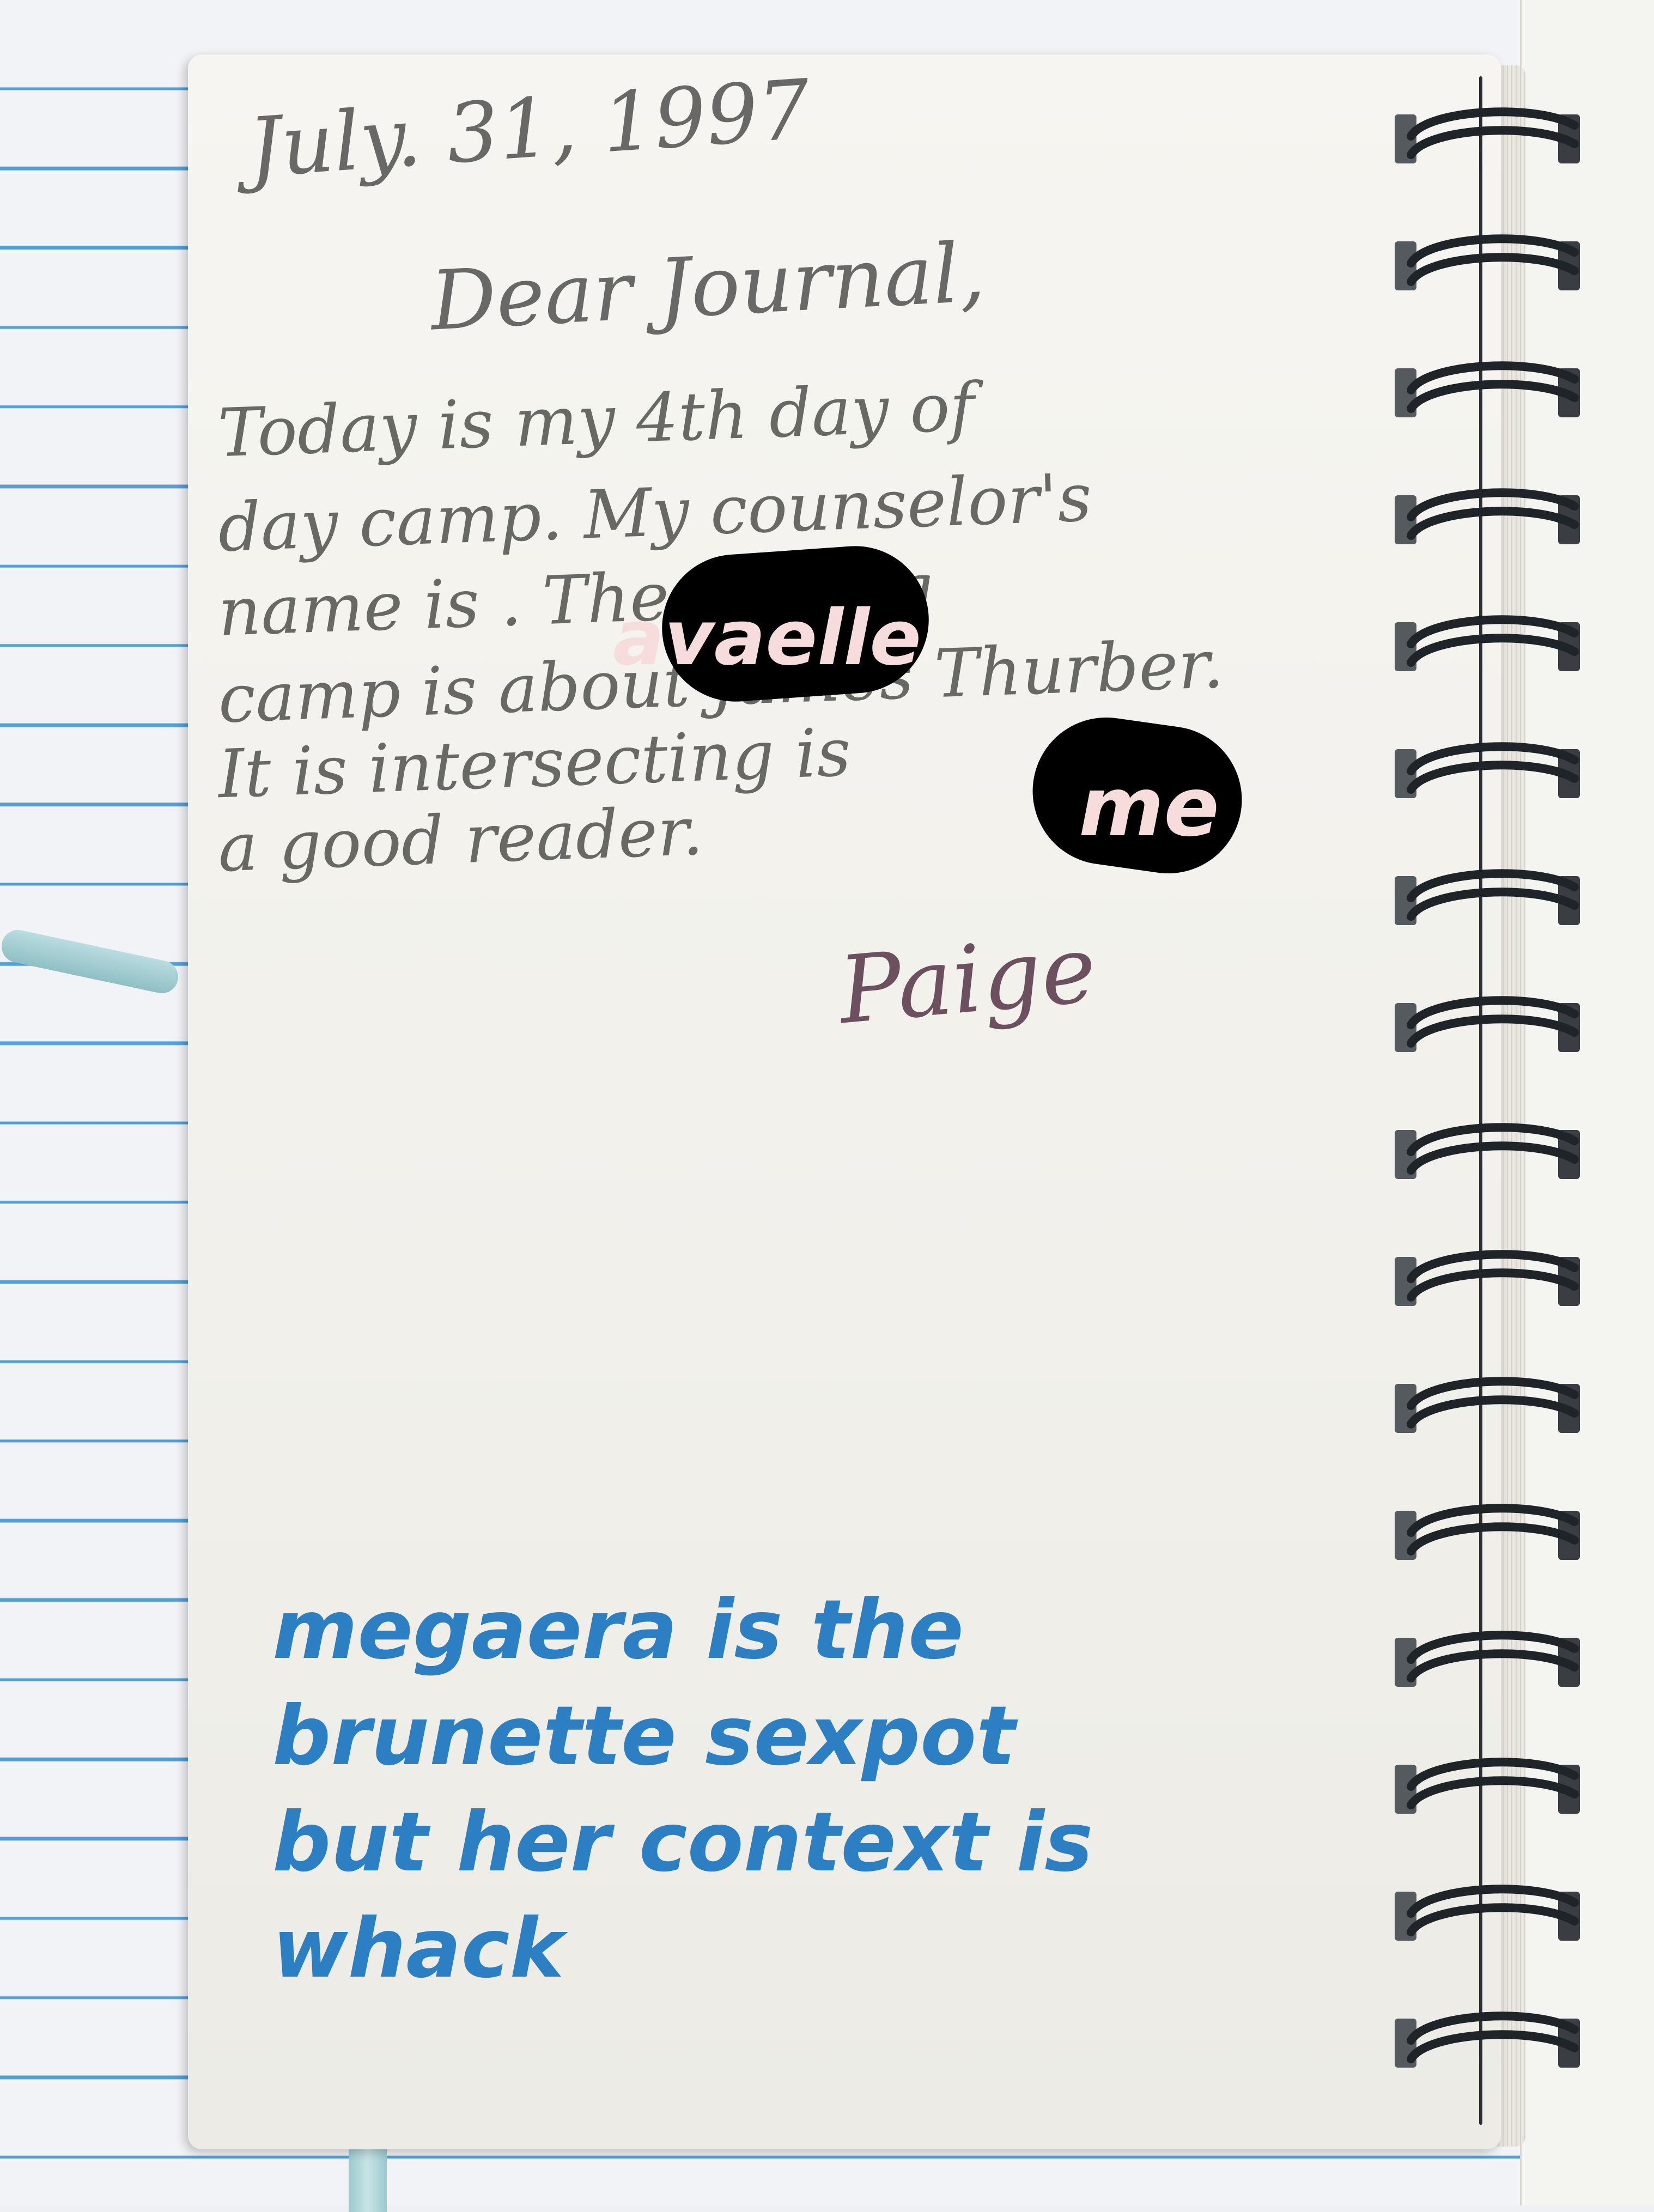 The width and height of the screenshot is (1654, 2212). Describe the element at coordinates (1587, 1102) in the screenshot. I see `adjacent-page` at that location.